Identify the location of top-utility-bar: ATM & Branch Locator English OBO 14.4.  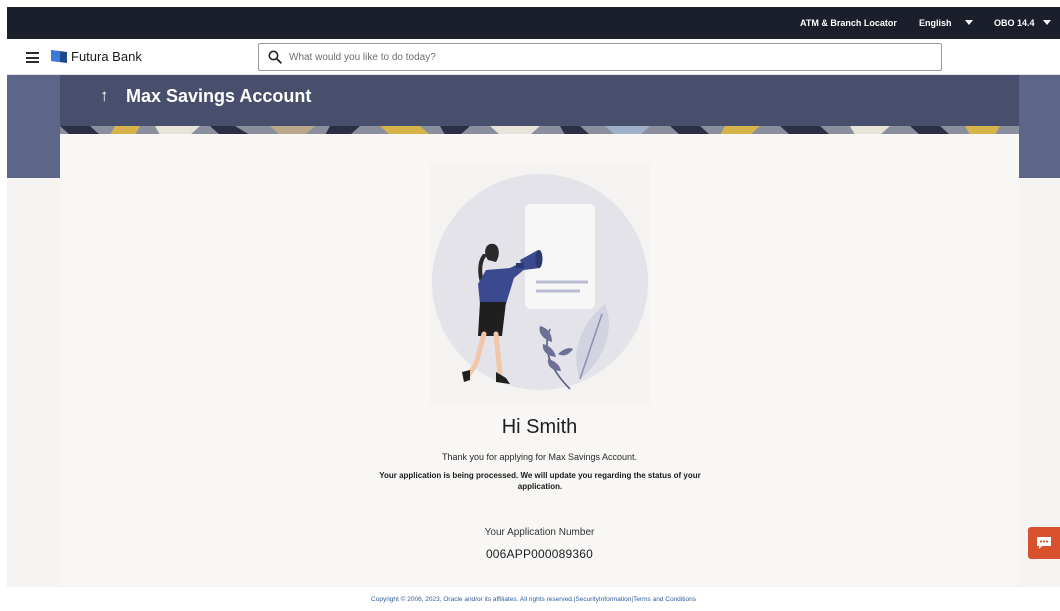
(533, 23).